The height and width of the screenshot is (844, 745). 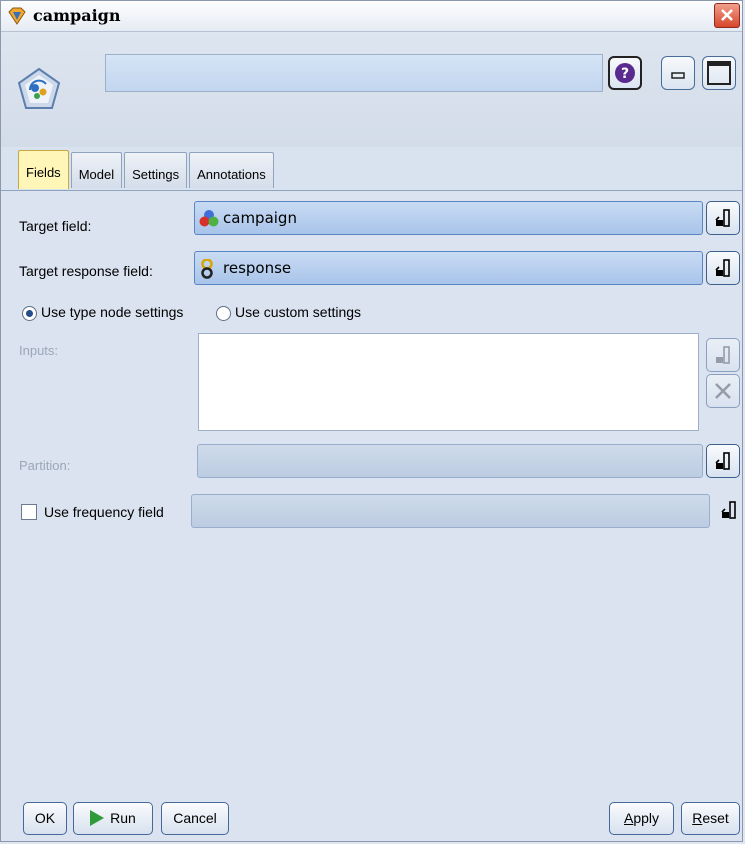 I want to click on frequency-picker-button, so click(x=729, y=511).